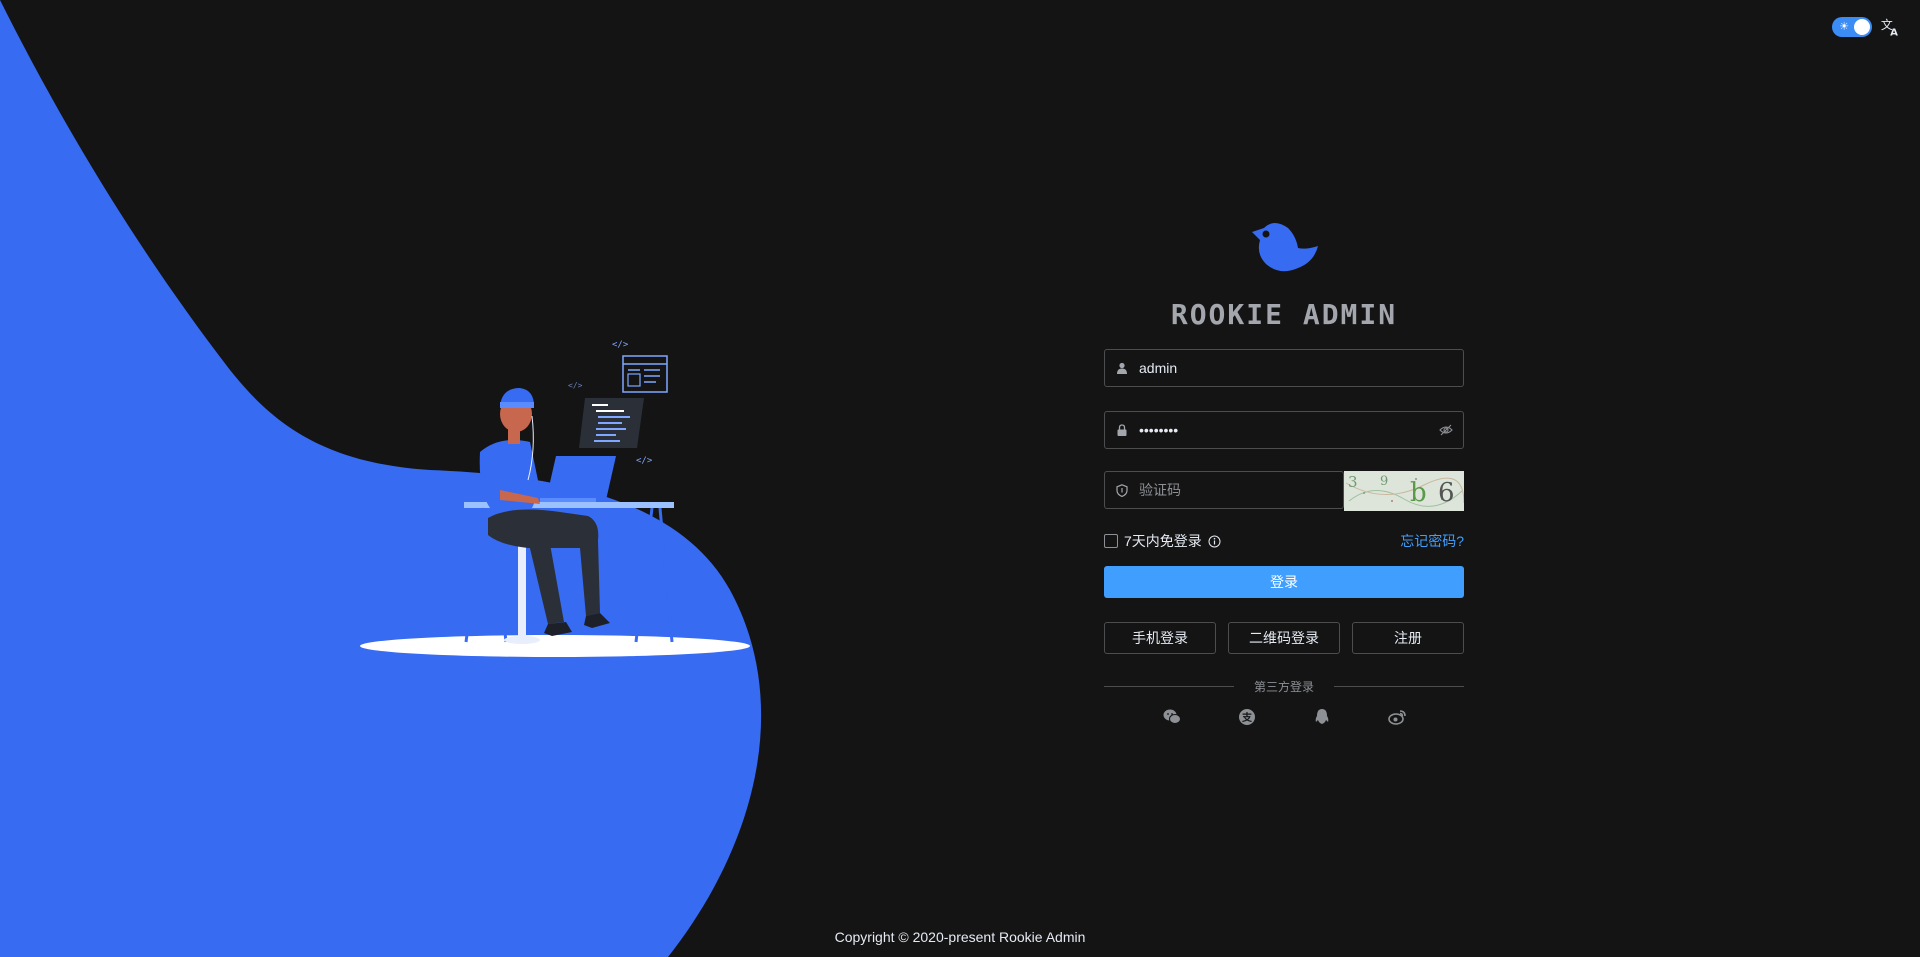 The image size is (1920, 957). I want to click on remember-group: 7天内免登录, so click(1162, 541).